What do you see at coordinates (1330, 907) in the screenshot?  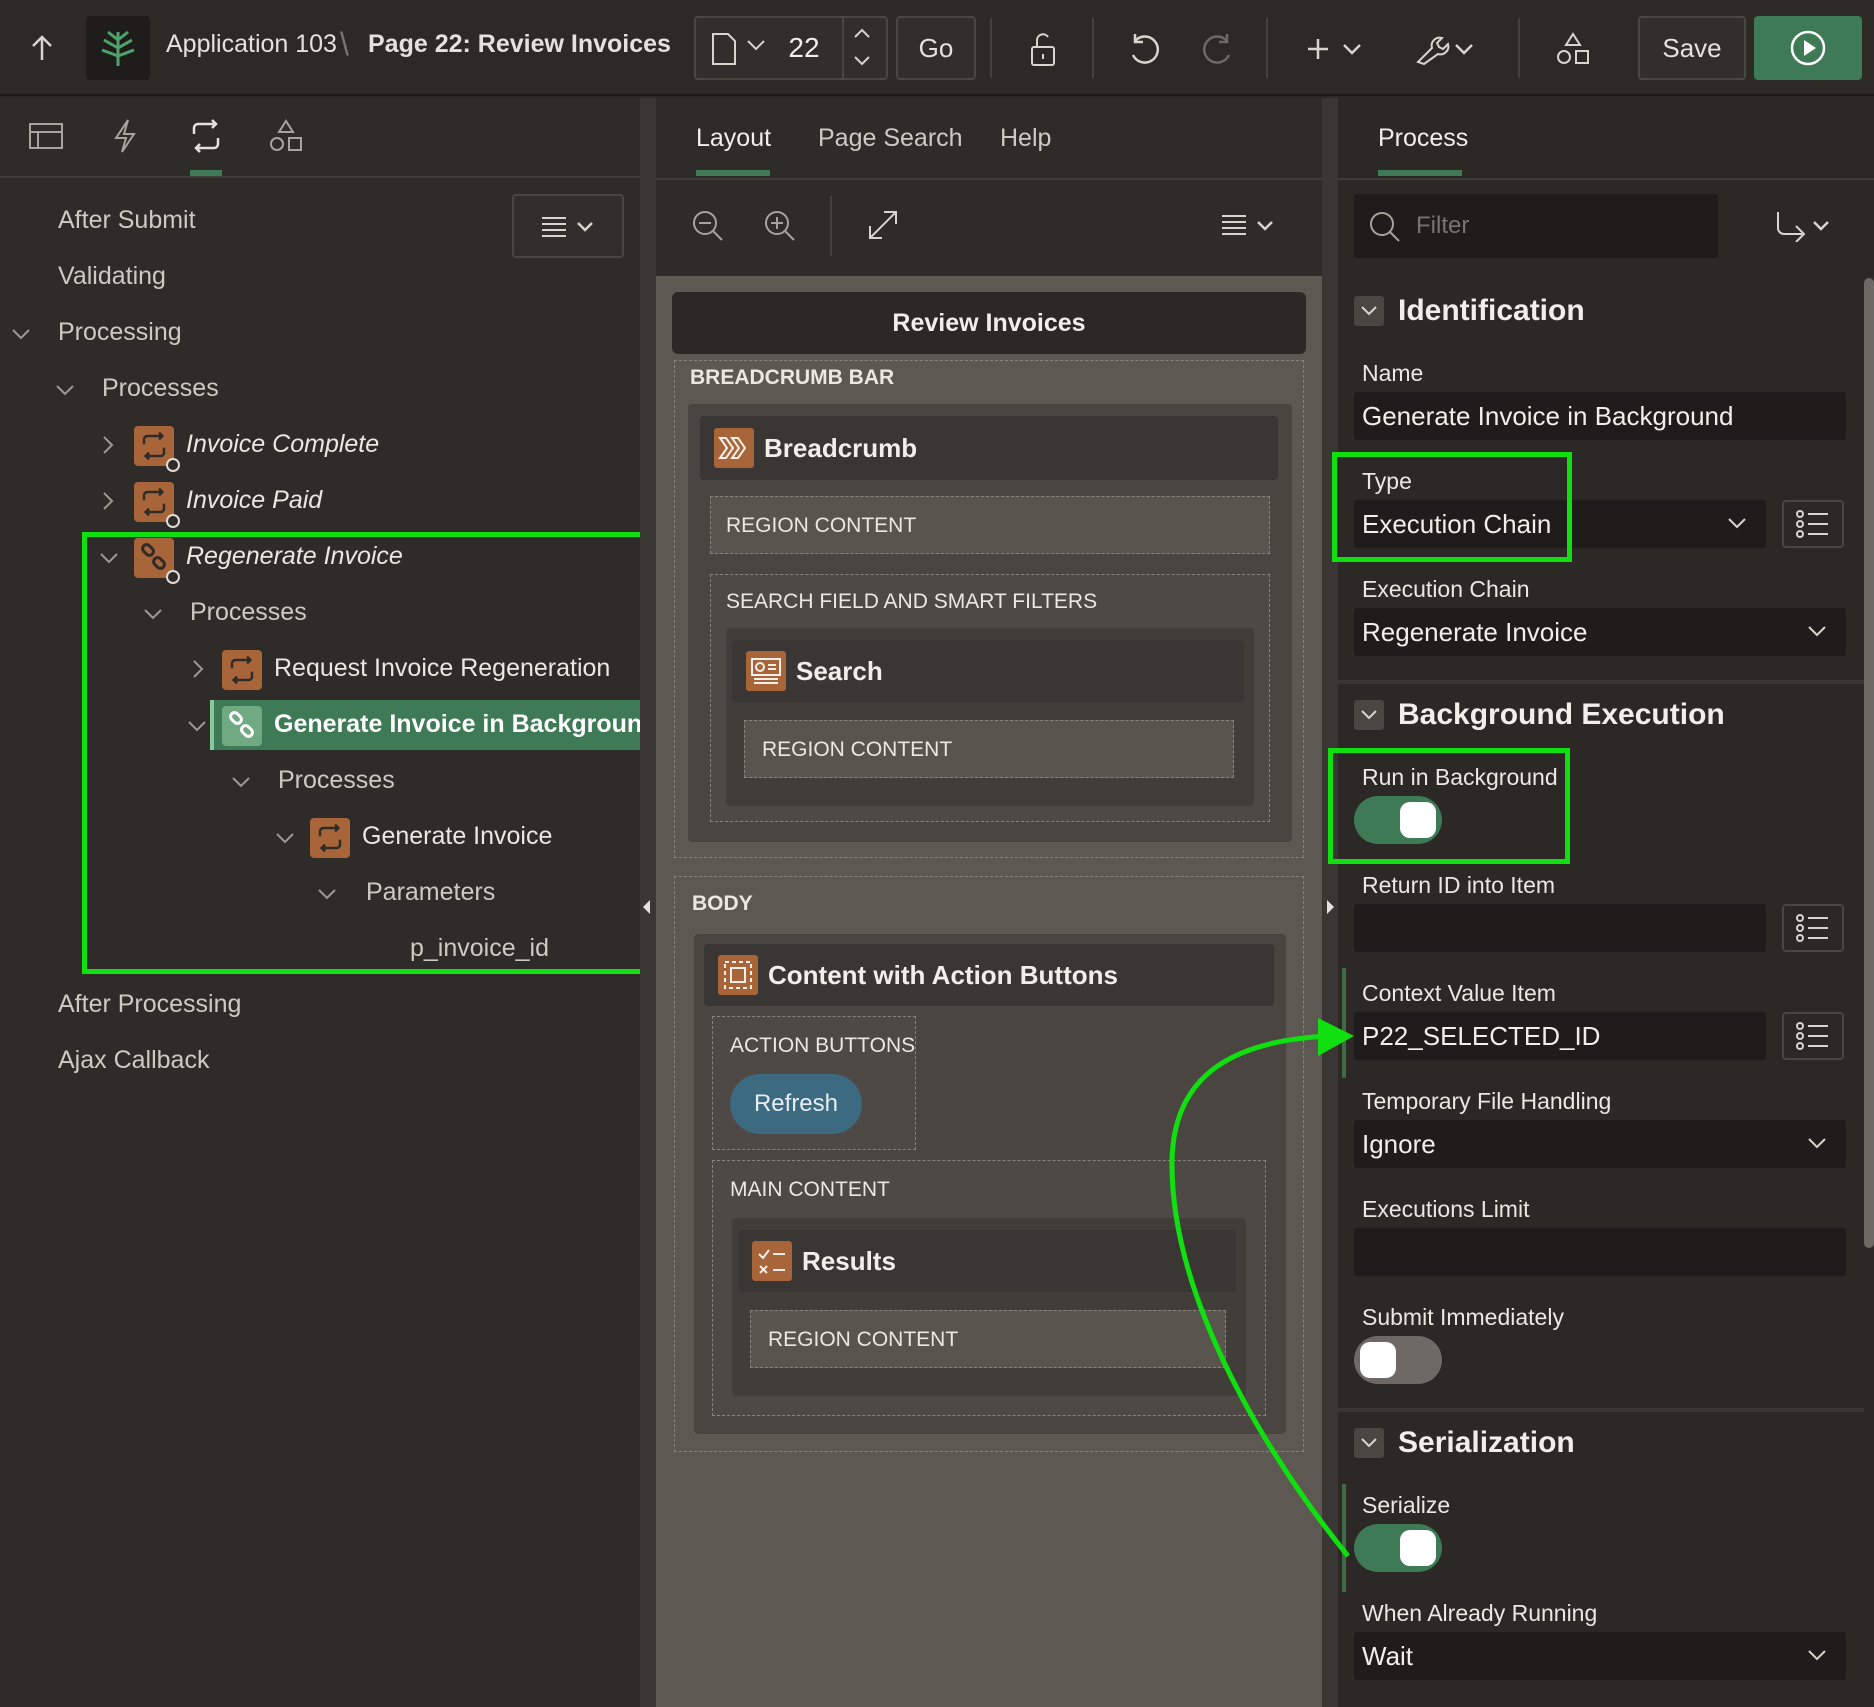 I see `collapse-right-icon` at bounding box center [1330, 907].